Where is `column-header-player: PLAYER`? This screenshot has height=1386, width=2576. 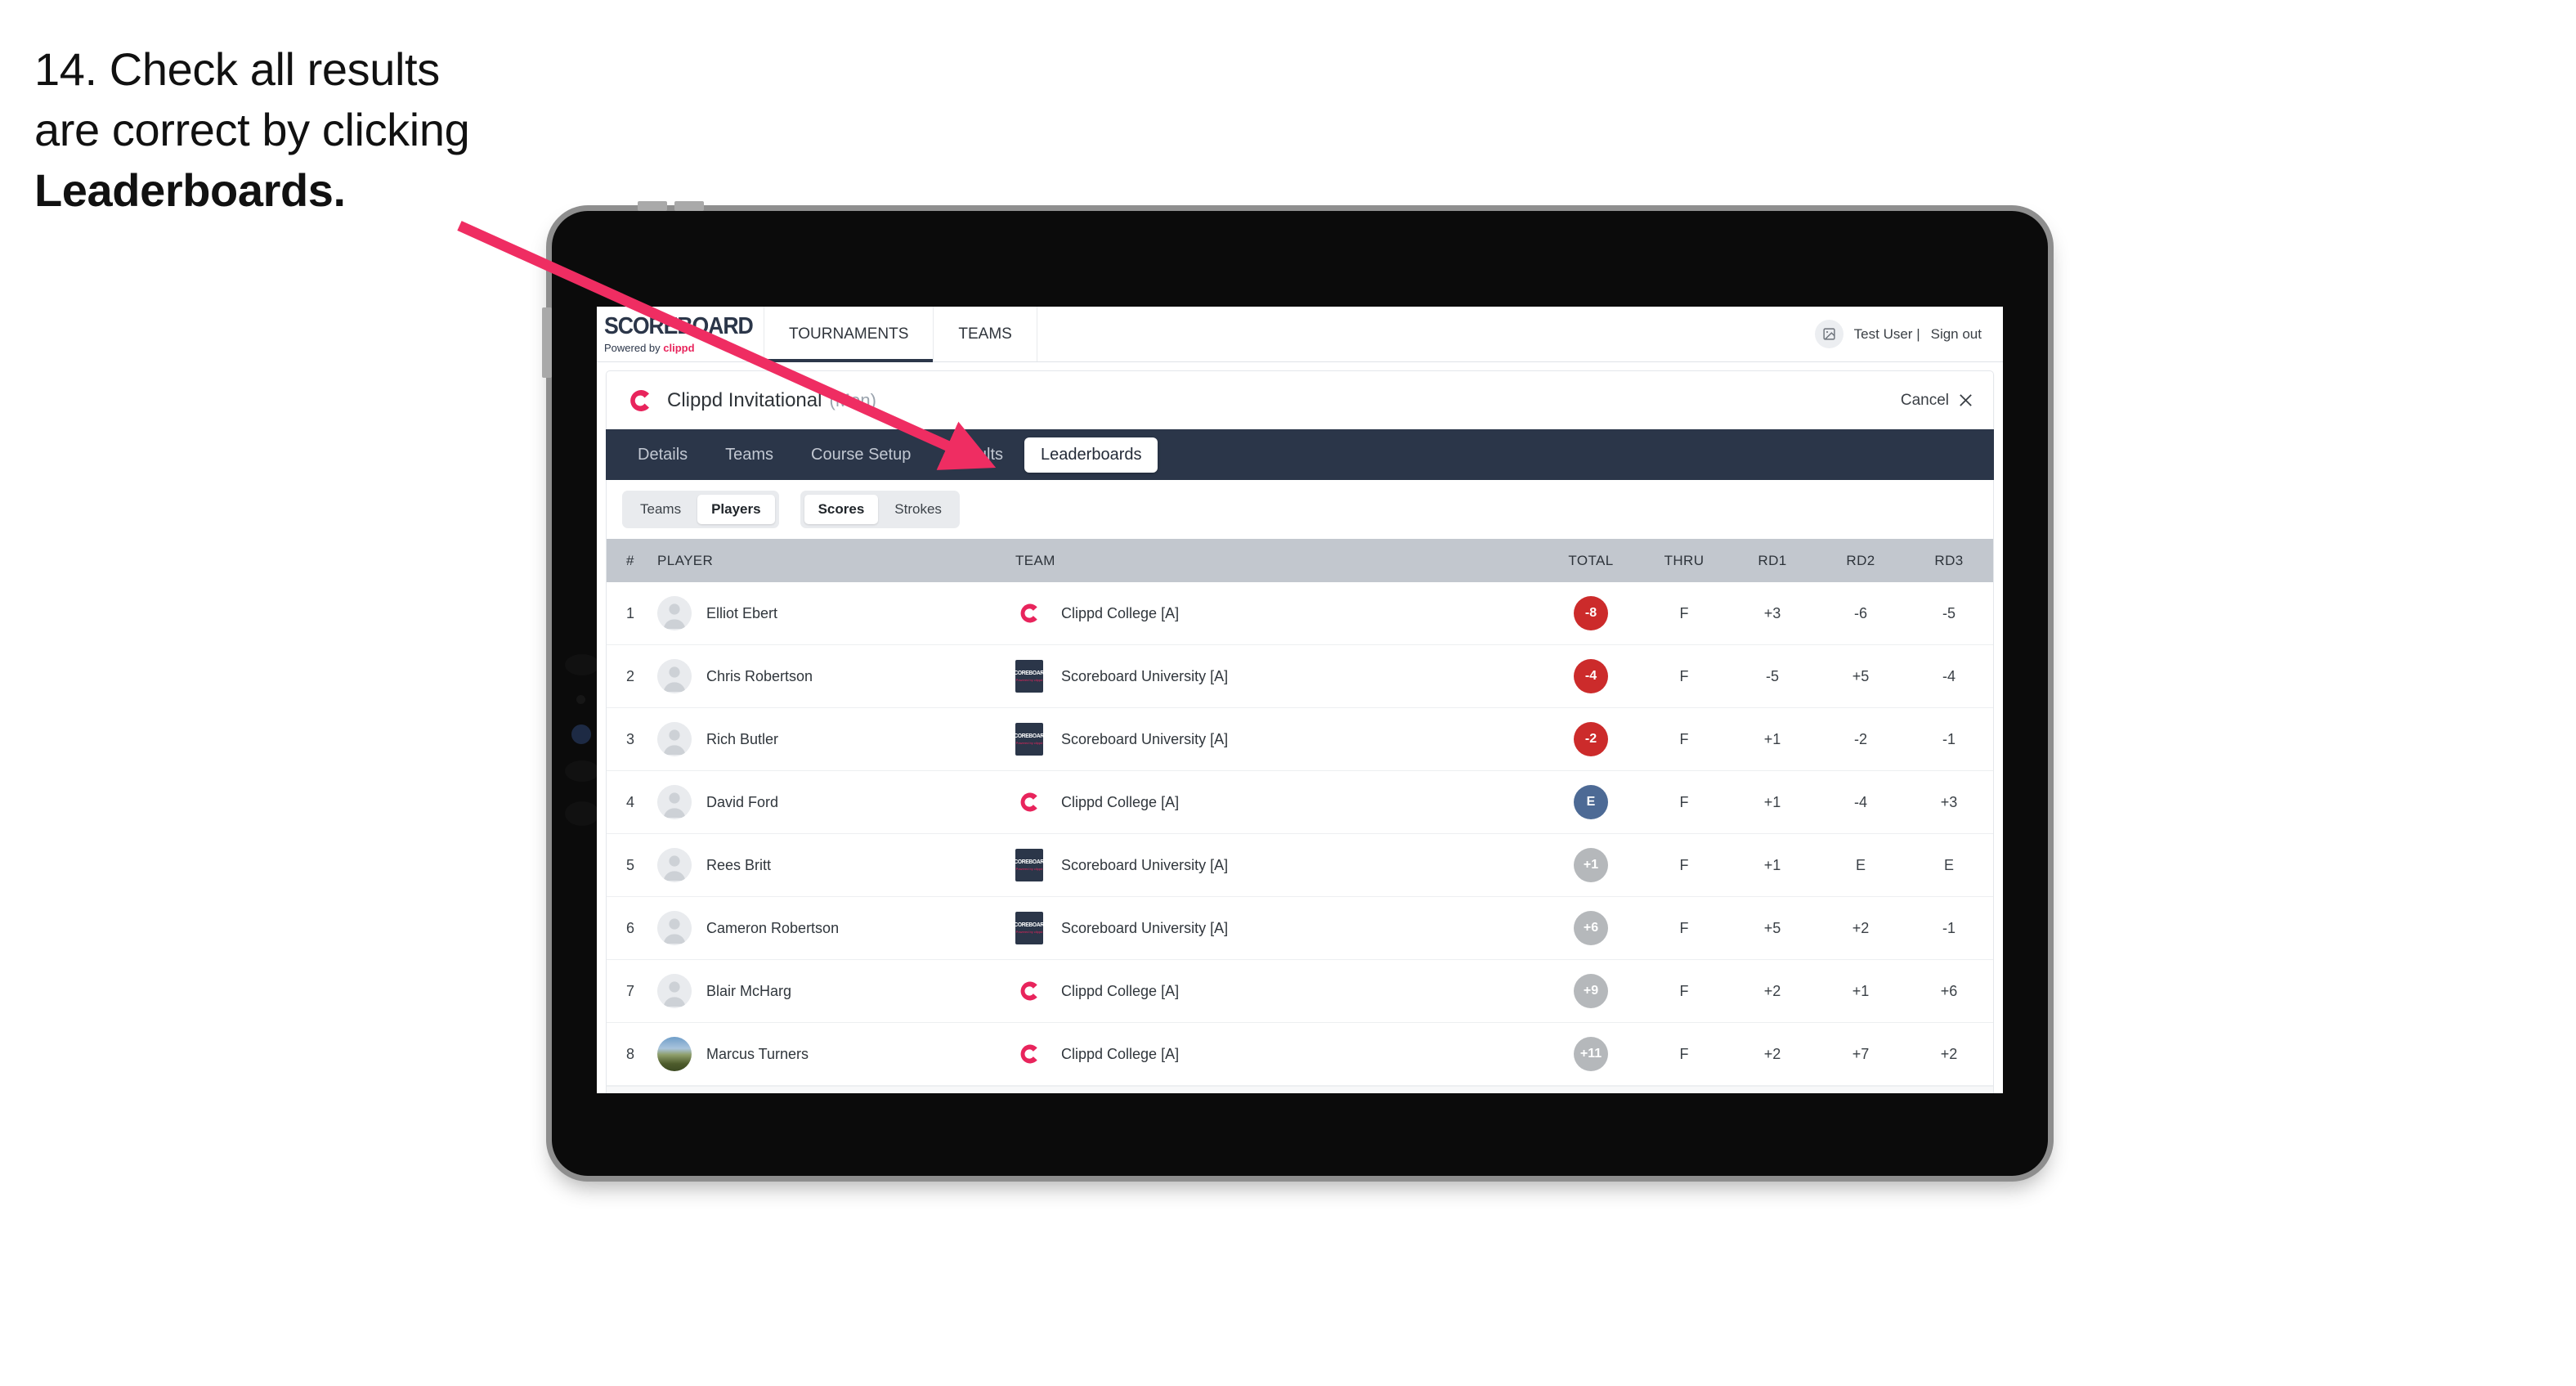
column-header-player: PLAYER is located at coordinates (836, 560).